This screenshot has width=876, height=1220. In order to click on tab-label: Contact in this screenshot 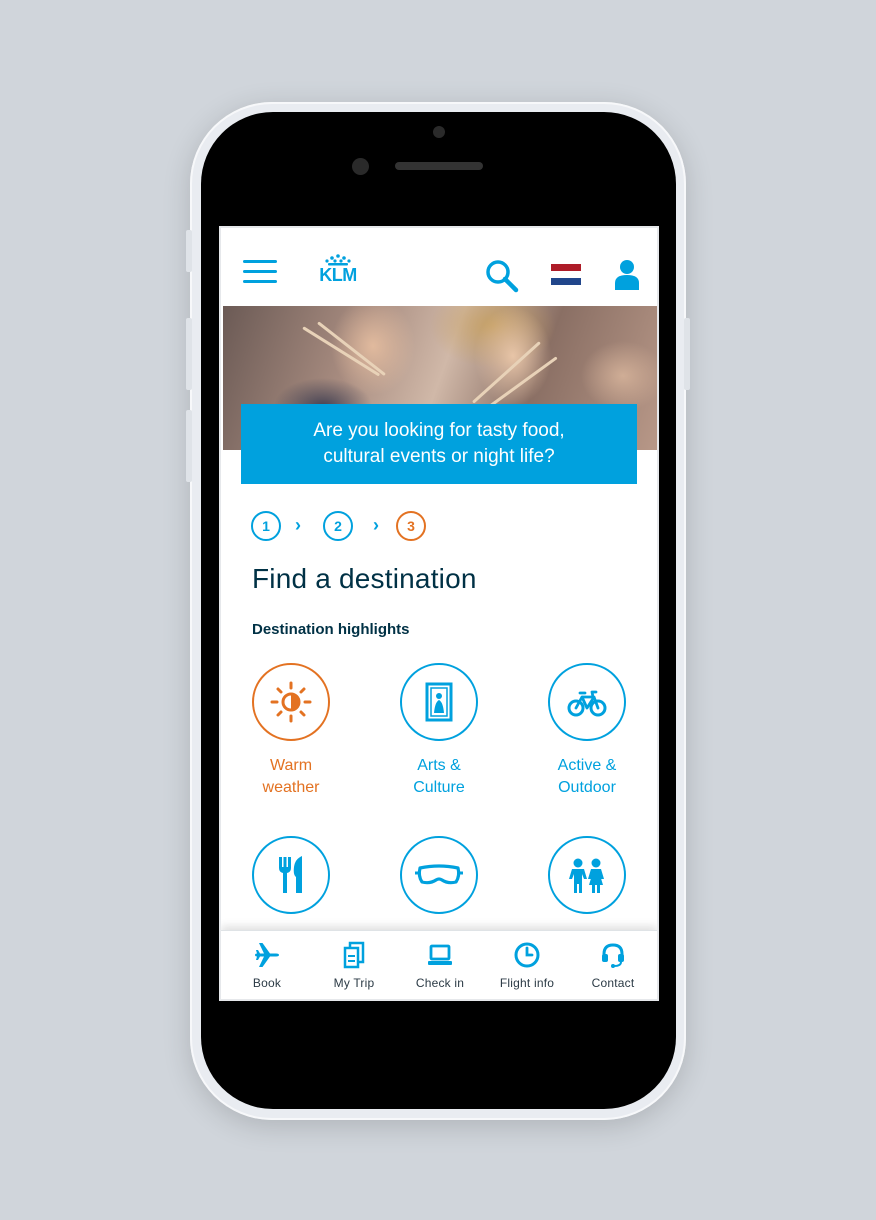, I will do `click(613, 983)`.